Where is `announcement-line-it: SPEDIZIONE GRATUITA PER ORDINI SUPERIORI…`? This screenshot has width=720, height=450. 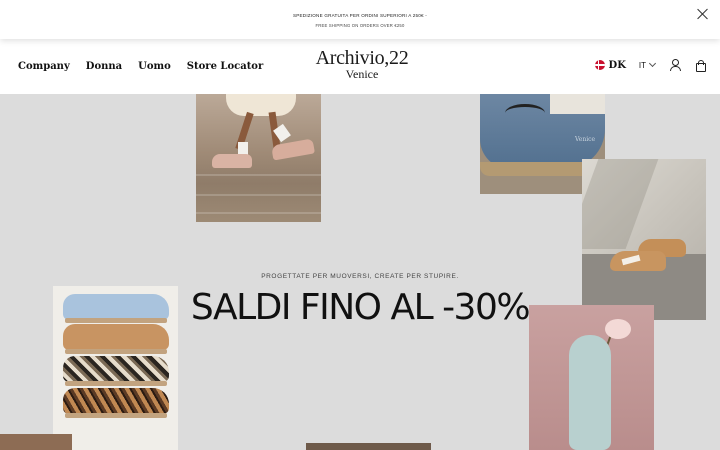
announcement-line-it: SPEDIZIONE GRATUITA PER ORDINI SUPERIORI… is located at coordinates (360, 15).